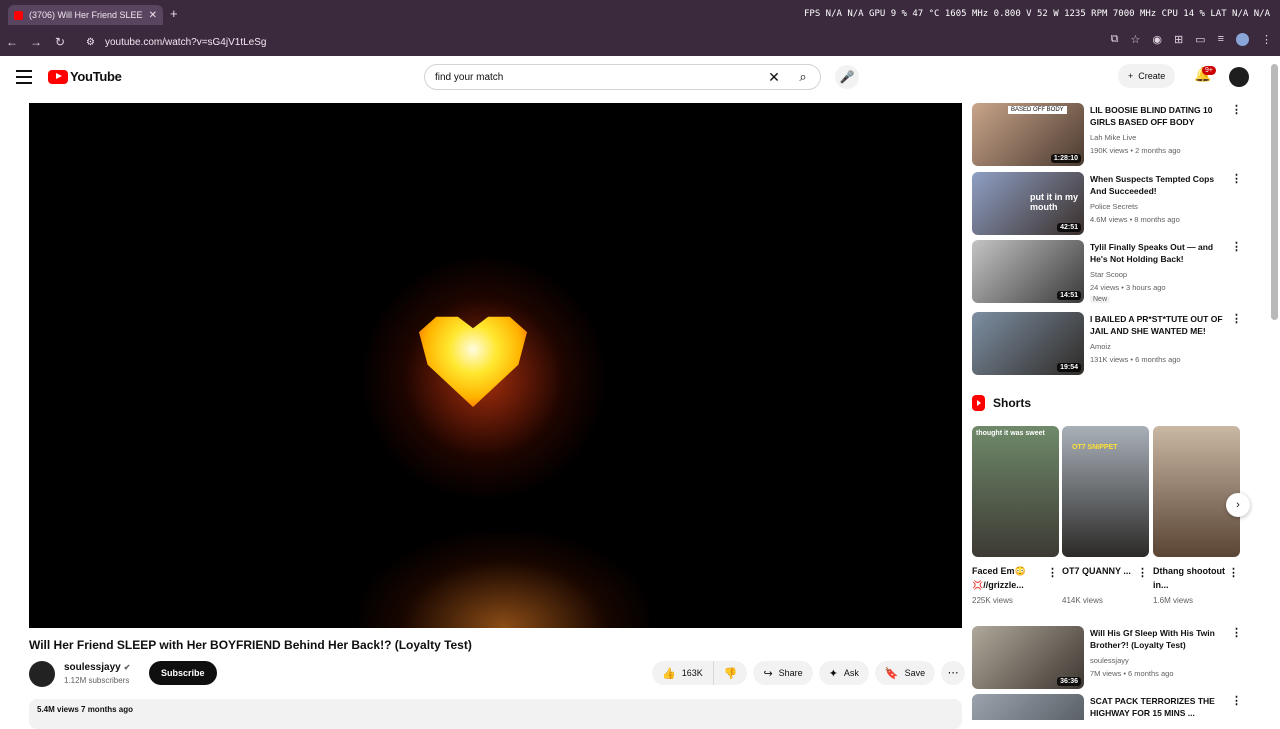  What do you see at coordinates (598, 77) in the screenshot?
I see `search-input: find your match` at bounding box center [598, 77].